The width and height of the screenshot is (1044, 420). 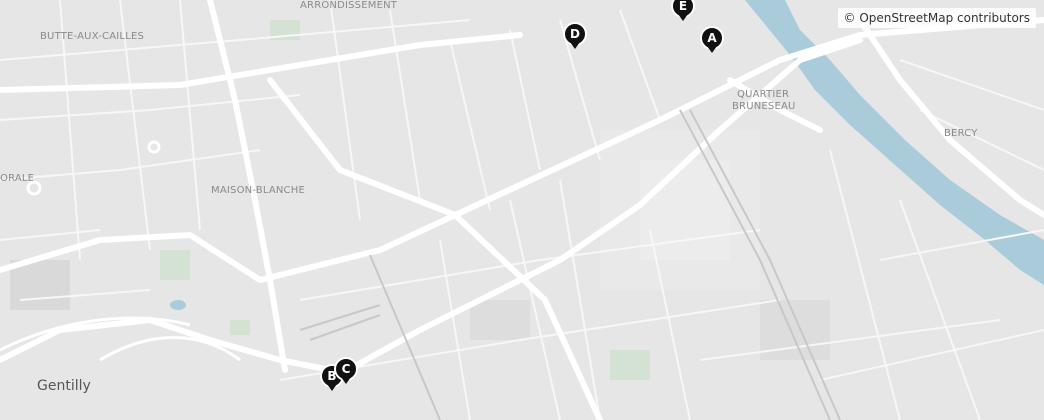 What do you see at coordinates (346, 372) in the screenshot?
I see `map-marker-c: C` at bounding box center [346, 372].